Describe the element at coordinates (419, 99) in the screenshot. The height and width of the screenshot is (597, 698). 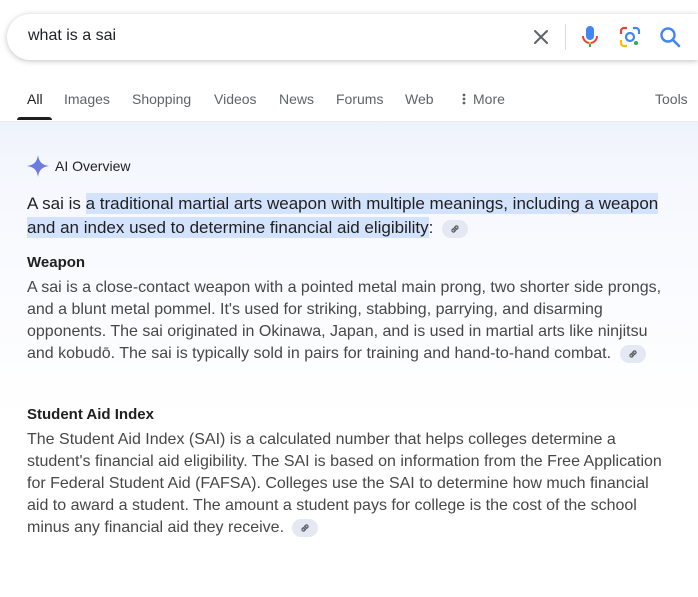
I see `tab-web: Web` at that location.